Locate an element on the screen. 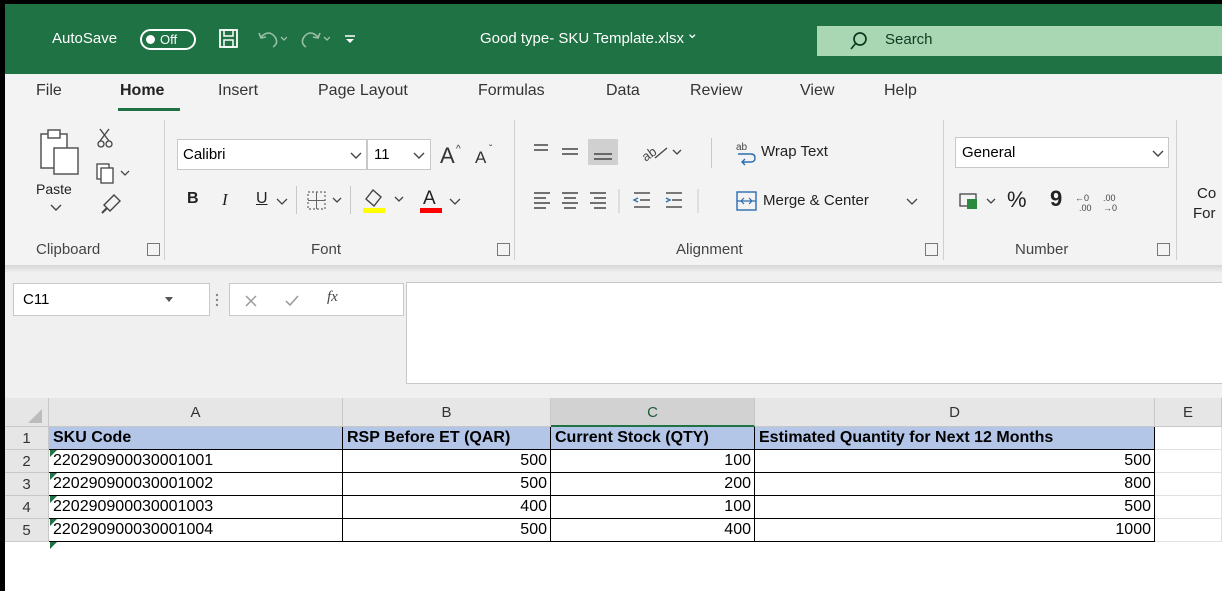 Image resolution: width=1222 pixels, height=591 pixels. stock-cell: 400 is located at coordinates (653, 530).